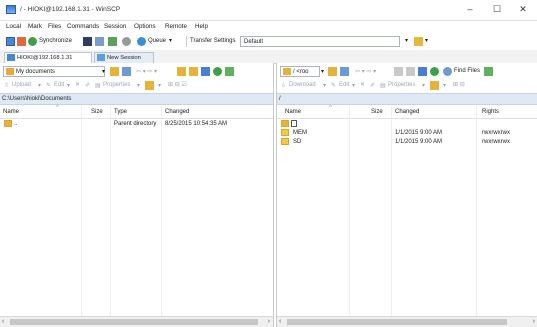 This screenshot has width=537, height=327. I want to click on upload-icon: ⇧, so click(7, 86).